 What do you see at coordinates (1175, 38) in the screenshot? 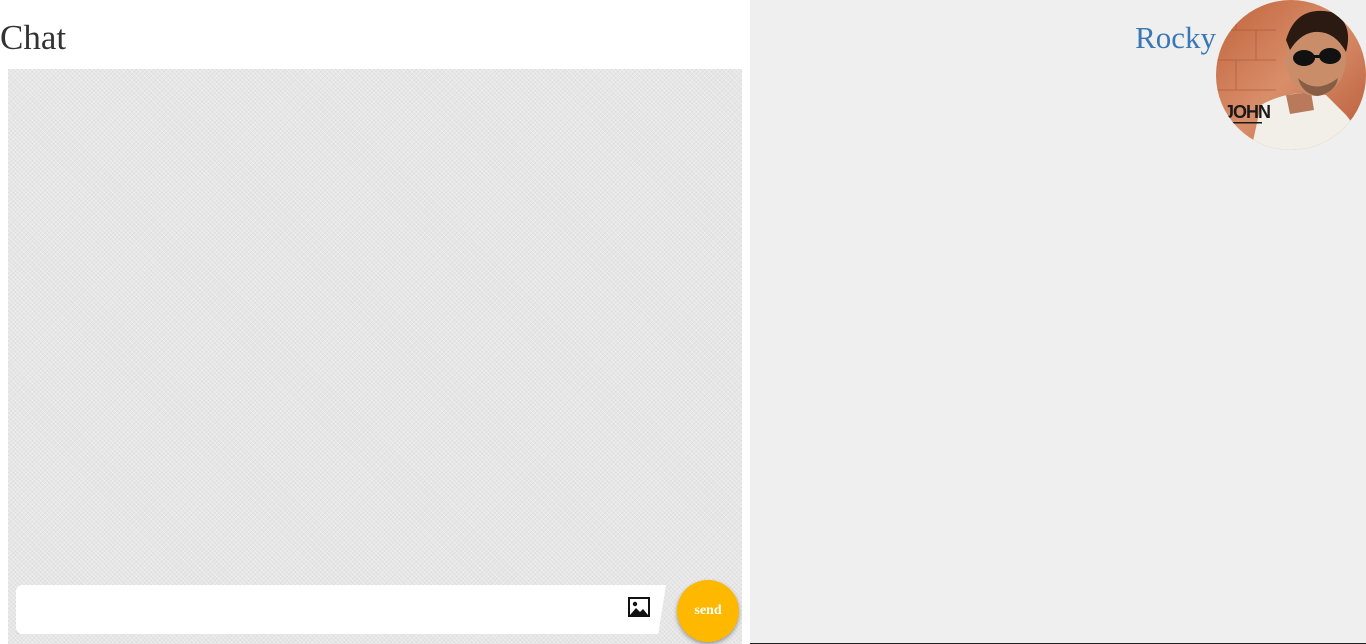
I see `user-name-link: Rocky` at bounding box center [1175, 38].